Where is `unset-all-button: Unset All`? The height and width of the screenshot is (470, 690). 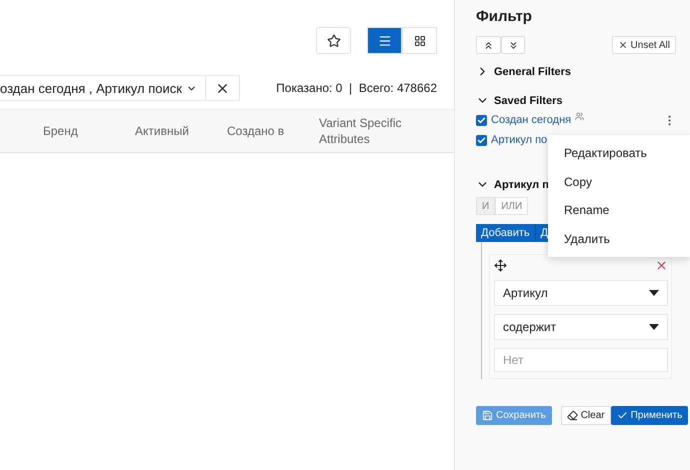
unset-all-button: Unset All is located at coordinates (644, 45).